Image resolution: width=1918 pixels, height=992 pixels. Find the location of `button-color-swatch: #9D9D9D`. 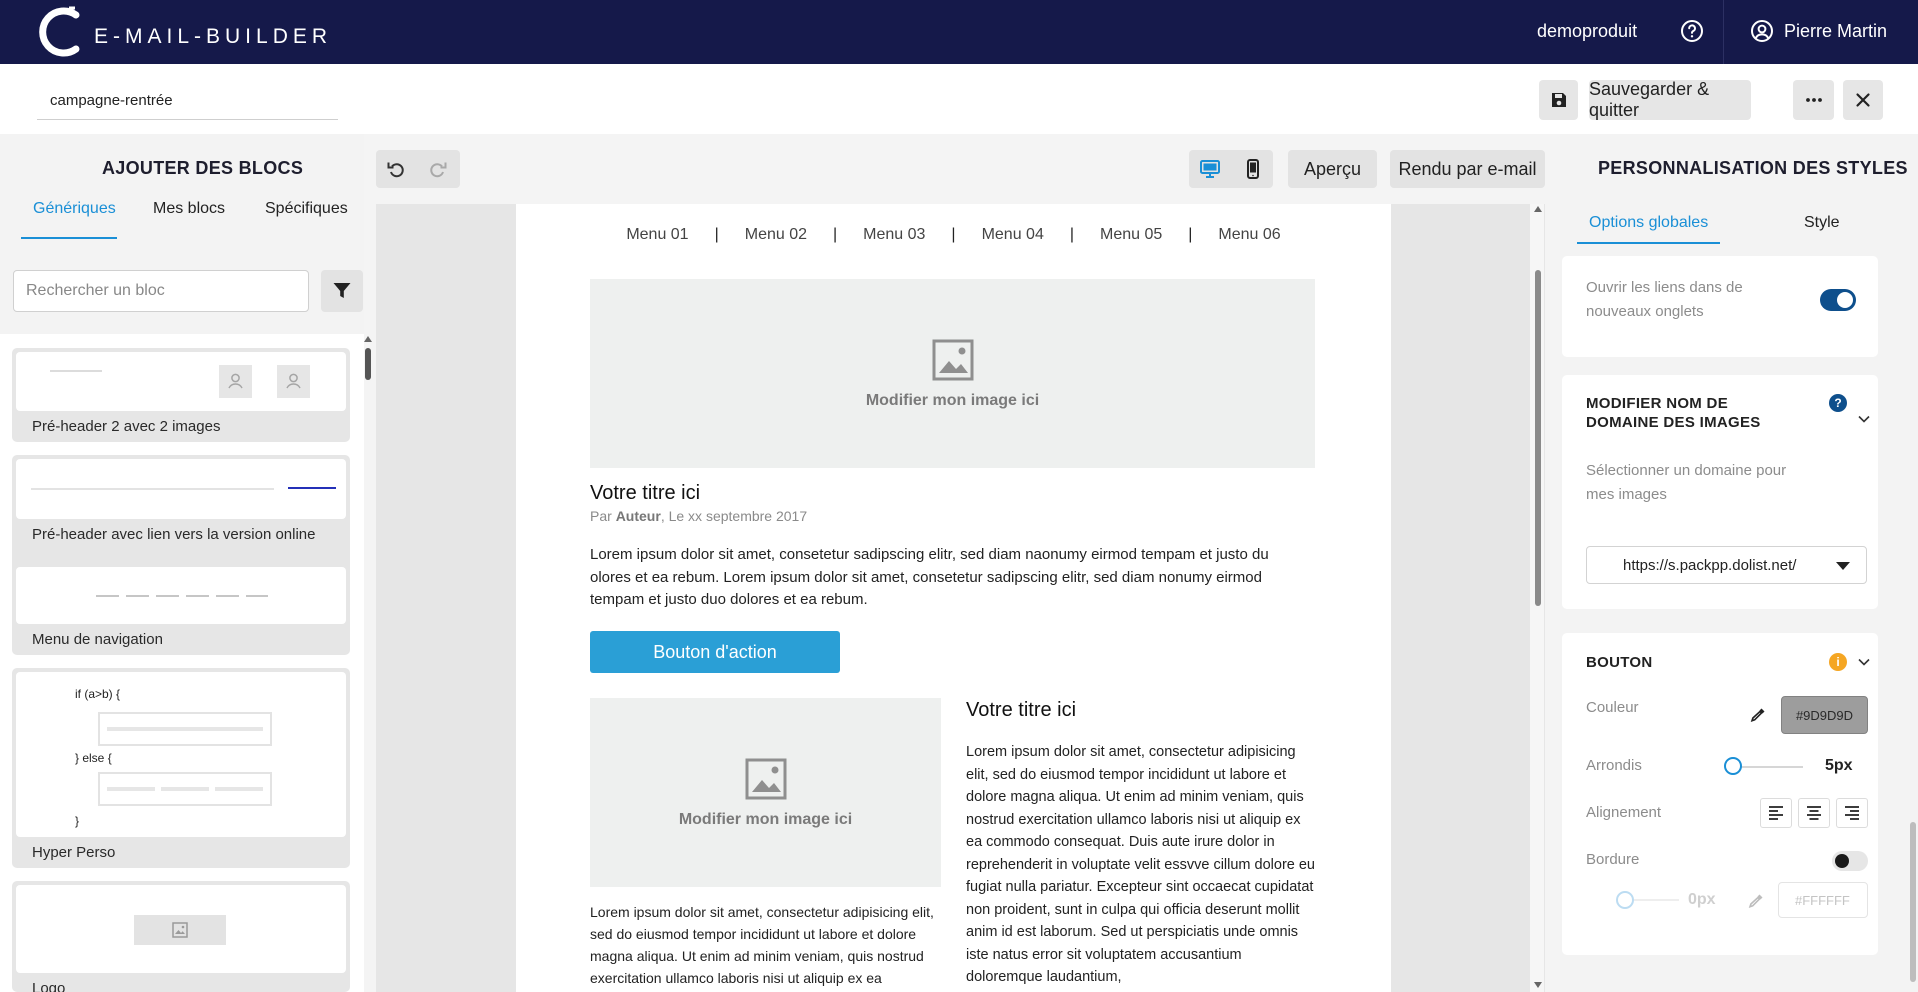

button-color-swatch: #9D9D9D is located at coordinates (1824, 715).